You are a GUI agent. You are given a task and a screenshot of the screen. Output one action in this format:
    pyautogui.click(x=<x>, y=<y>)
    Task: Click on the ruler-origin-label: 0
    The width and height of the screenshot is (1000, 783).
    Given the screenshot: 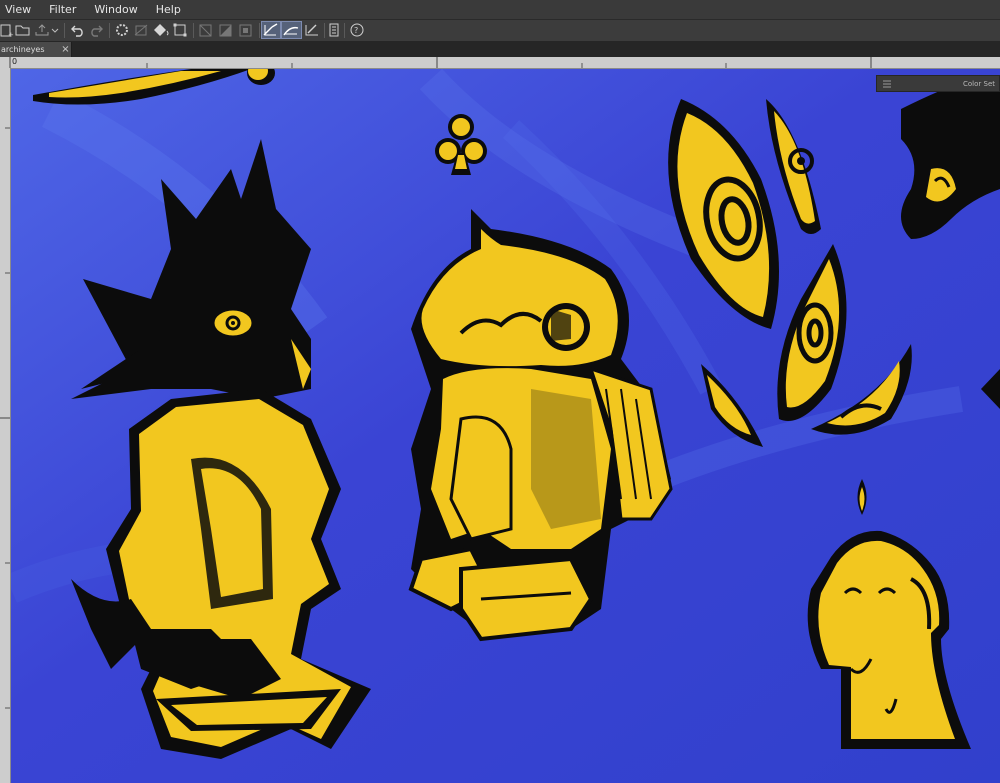 What is the action you would take?
    pyautogui.click(x=15, y=61)
    